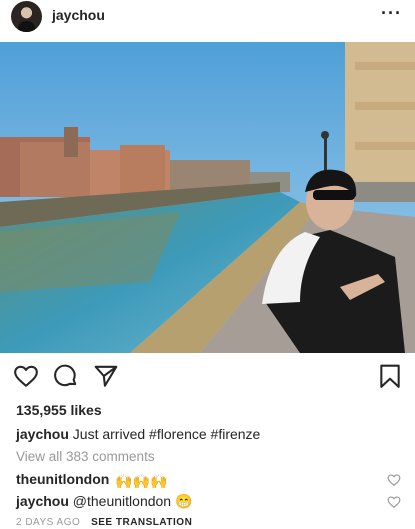 The width and height of the screenshot is (415, 529). What do you see at coordinates (207, 16) in the screenshot?
I see `post-header: jaychou ···` at bounding box center [207, 16].